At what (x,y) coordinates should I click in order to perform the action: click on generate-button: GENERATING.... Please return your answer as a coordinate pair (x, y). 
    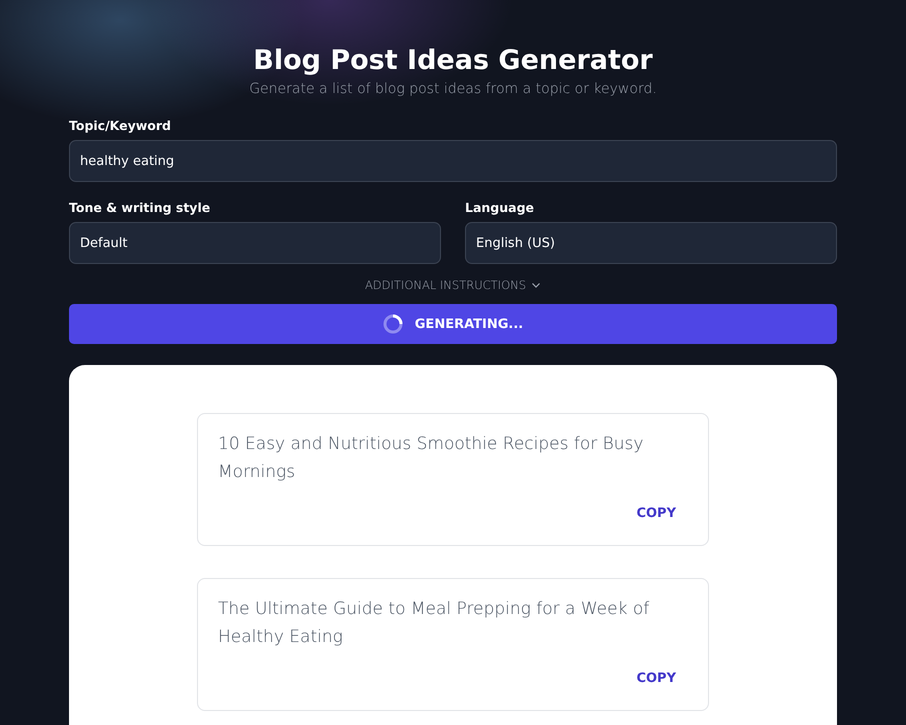
    Looking at the image, I should click on (453, 324).